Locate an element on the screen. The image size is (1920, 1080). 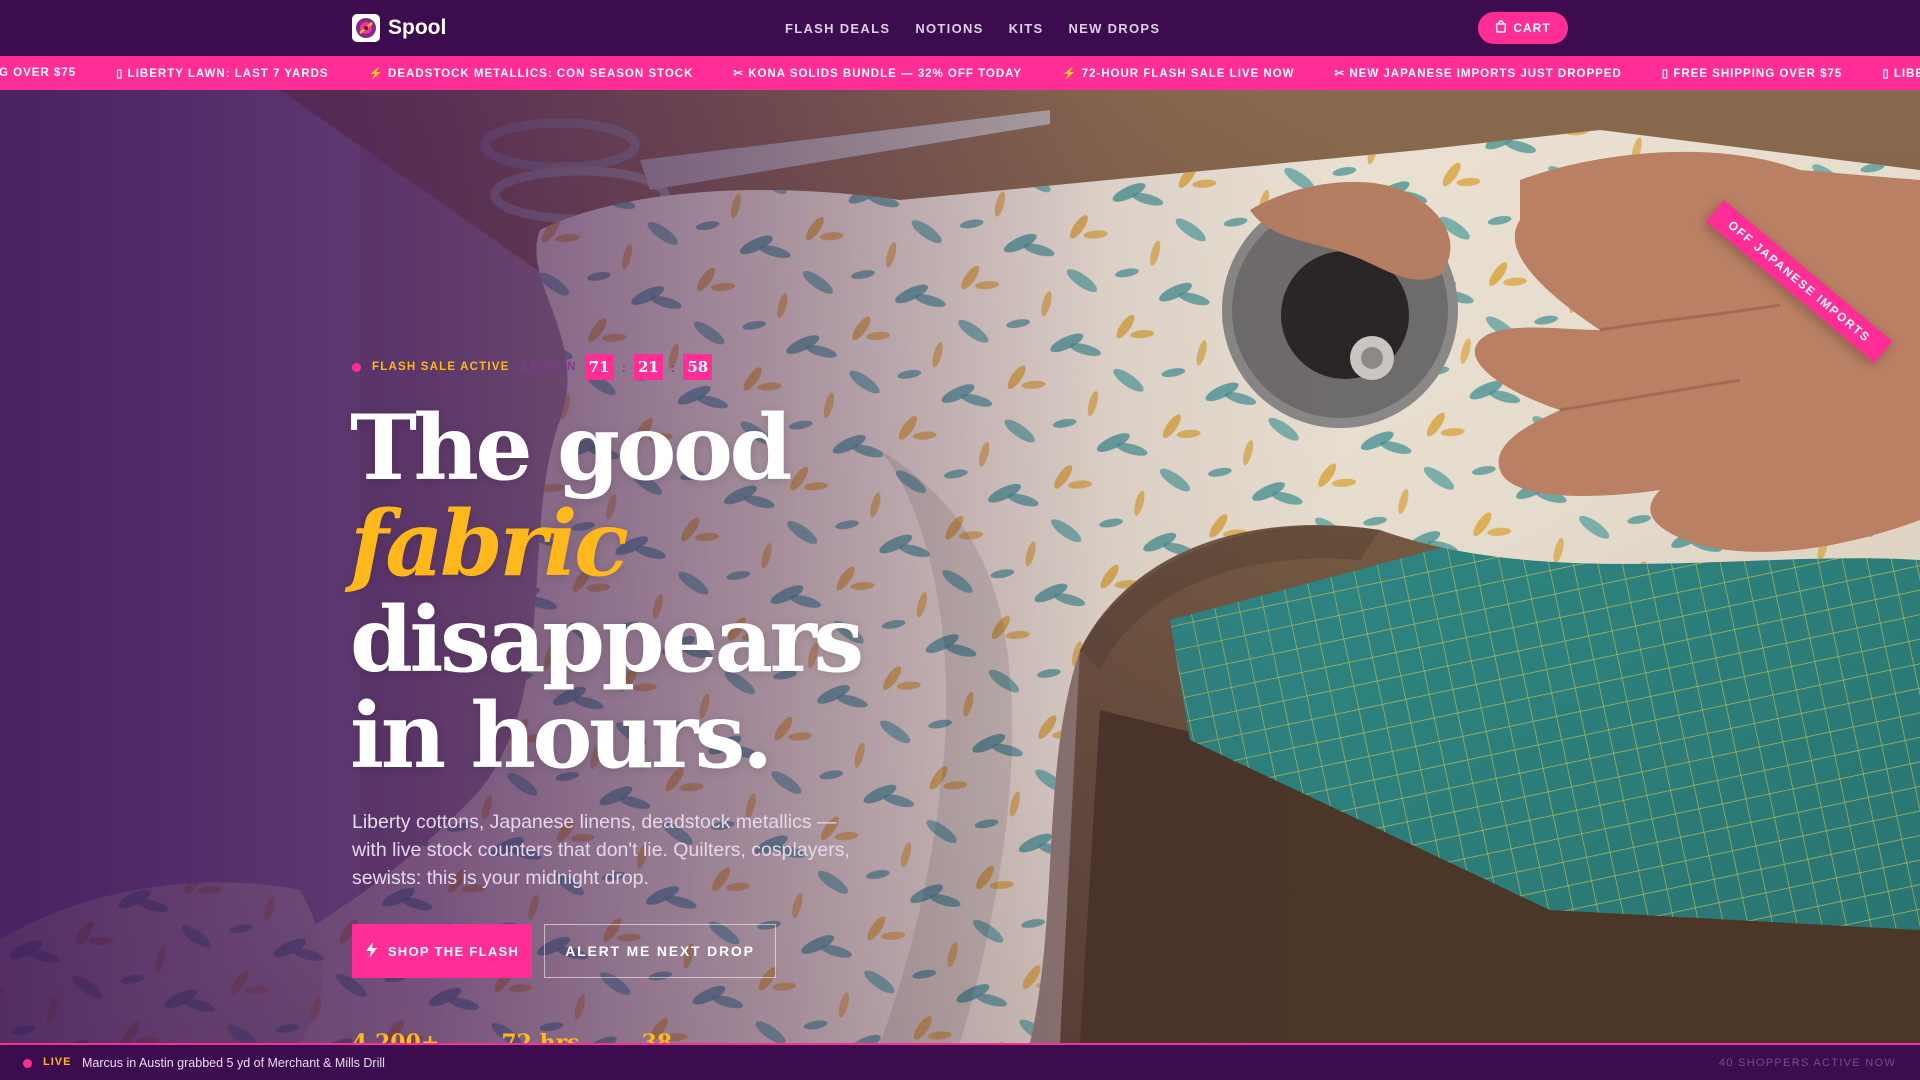
spool-logo-icon is located at coordinates (366, 28).